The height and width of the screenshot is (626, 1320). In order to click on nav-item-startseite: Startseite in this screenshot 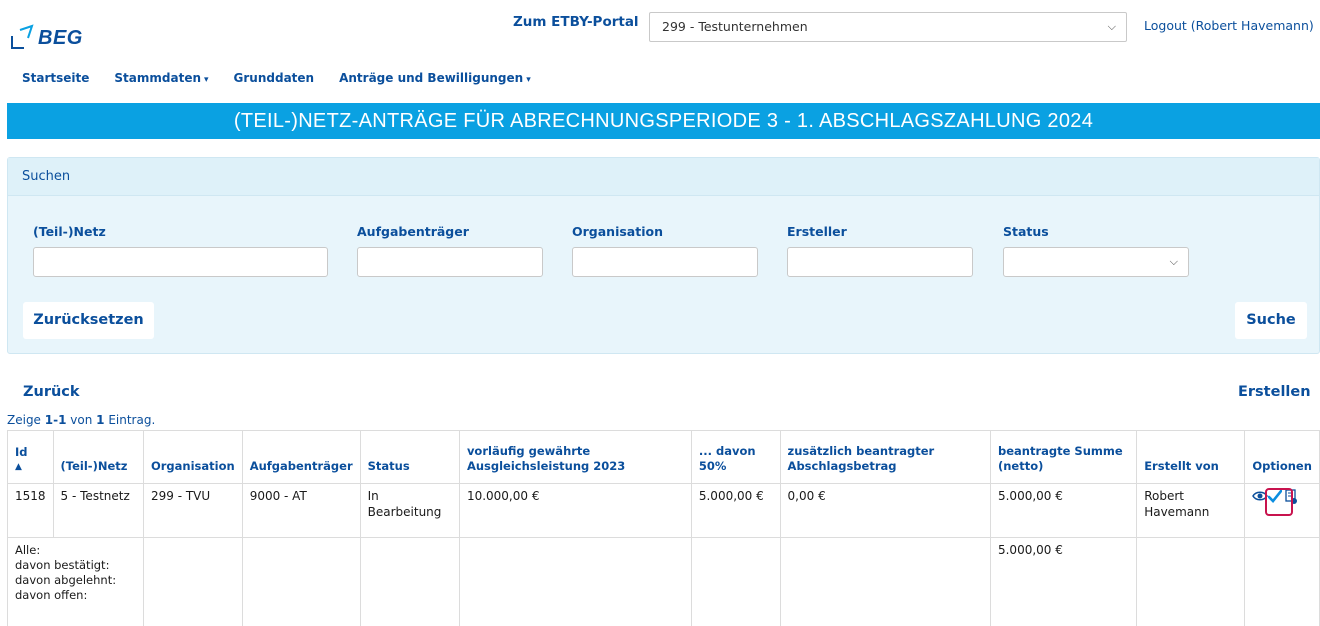, I will do `click(55, 78)`.